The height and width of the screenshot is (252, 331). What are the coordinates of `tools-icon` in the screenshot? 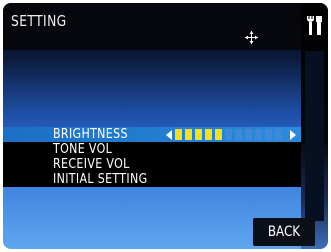 It's located at (314, 25).